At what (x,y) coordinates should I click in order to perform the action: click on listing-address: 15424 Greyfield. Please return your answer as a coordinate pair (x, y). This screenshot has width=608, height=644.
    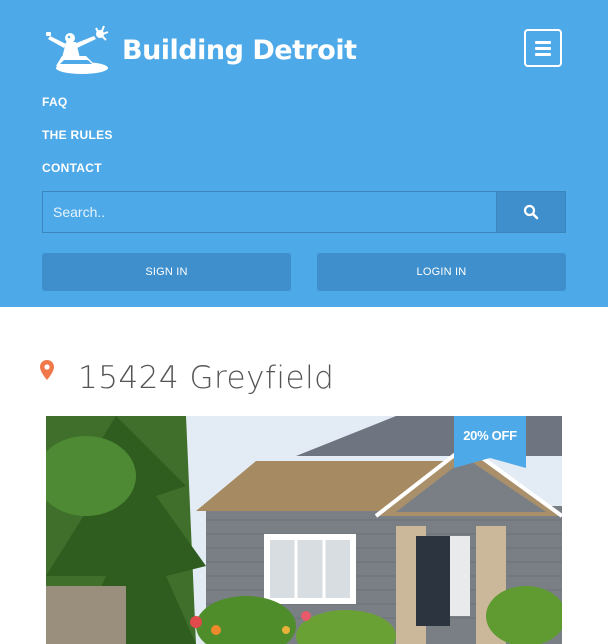
    Looking at the image, I should click on (206, 378).